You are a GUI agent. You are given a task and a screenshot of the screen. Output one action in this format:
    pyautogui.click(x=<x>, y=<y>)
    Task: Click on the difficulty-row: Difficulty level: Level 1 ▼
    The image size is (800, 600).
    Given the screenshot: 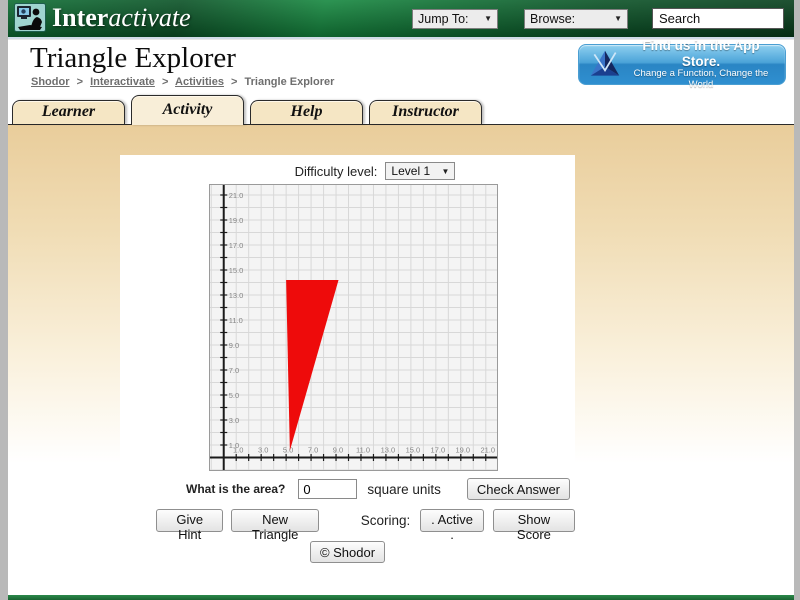 What is the action you would take?
    pyautogui.click(x=347, y=171)
    